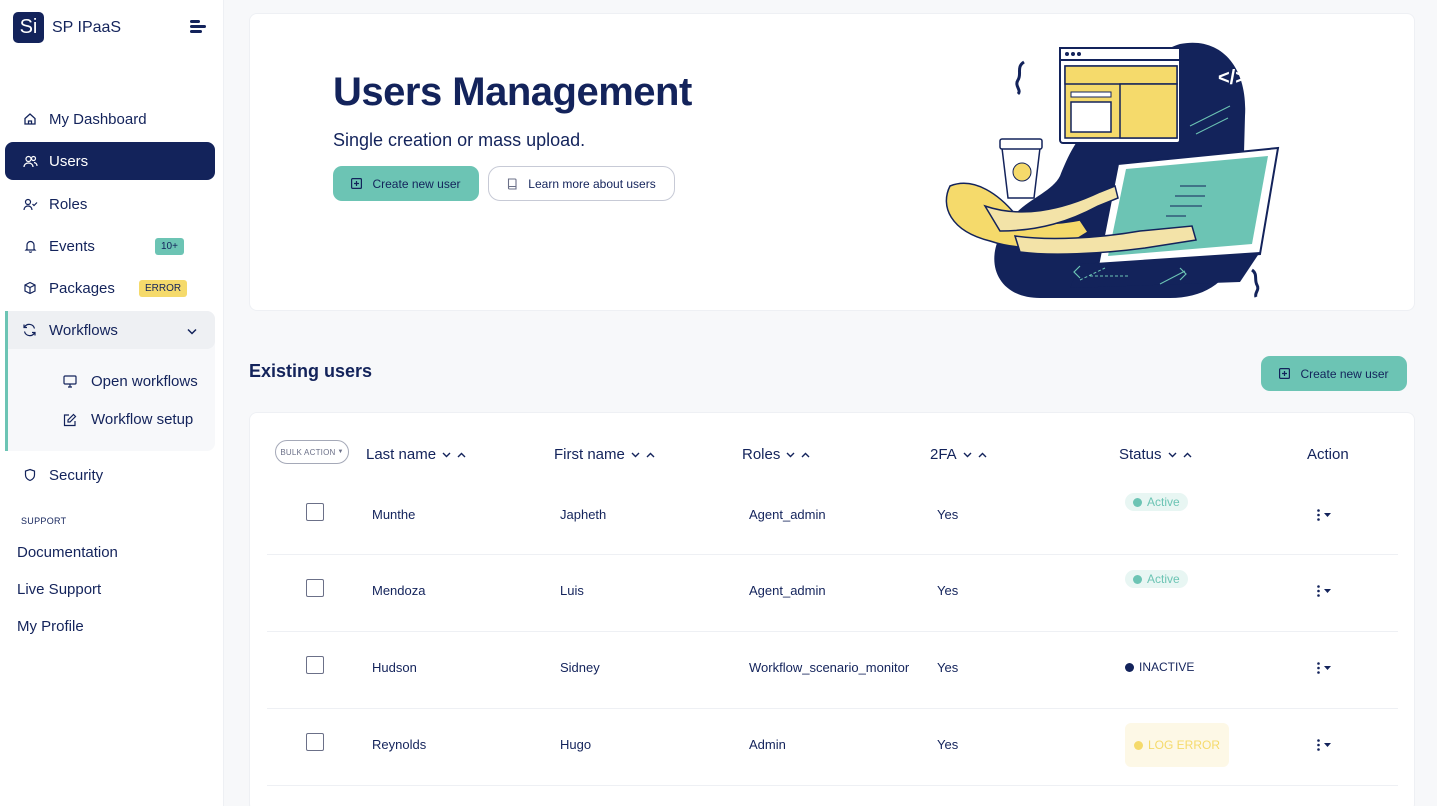 The image size is (1437, 806). Describe the element at coordinates (198, 27) in the screenshot. I see `collapse-sidebar-icon` at that location.